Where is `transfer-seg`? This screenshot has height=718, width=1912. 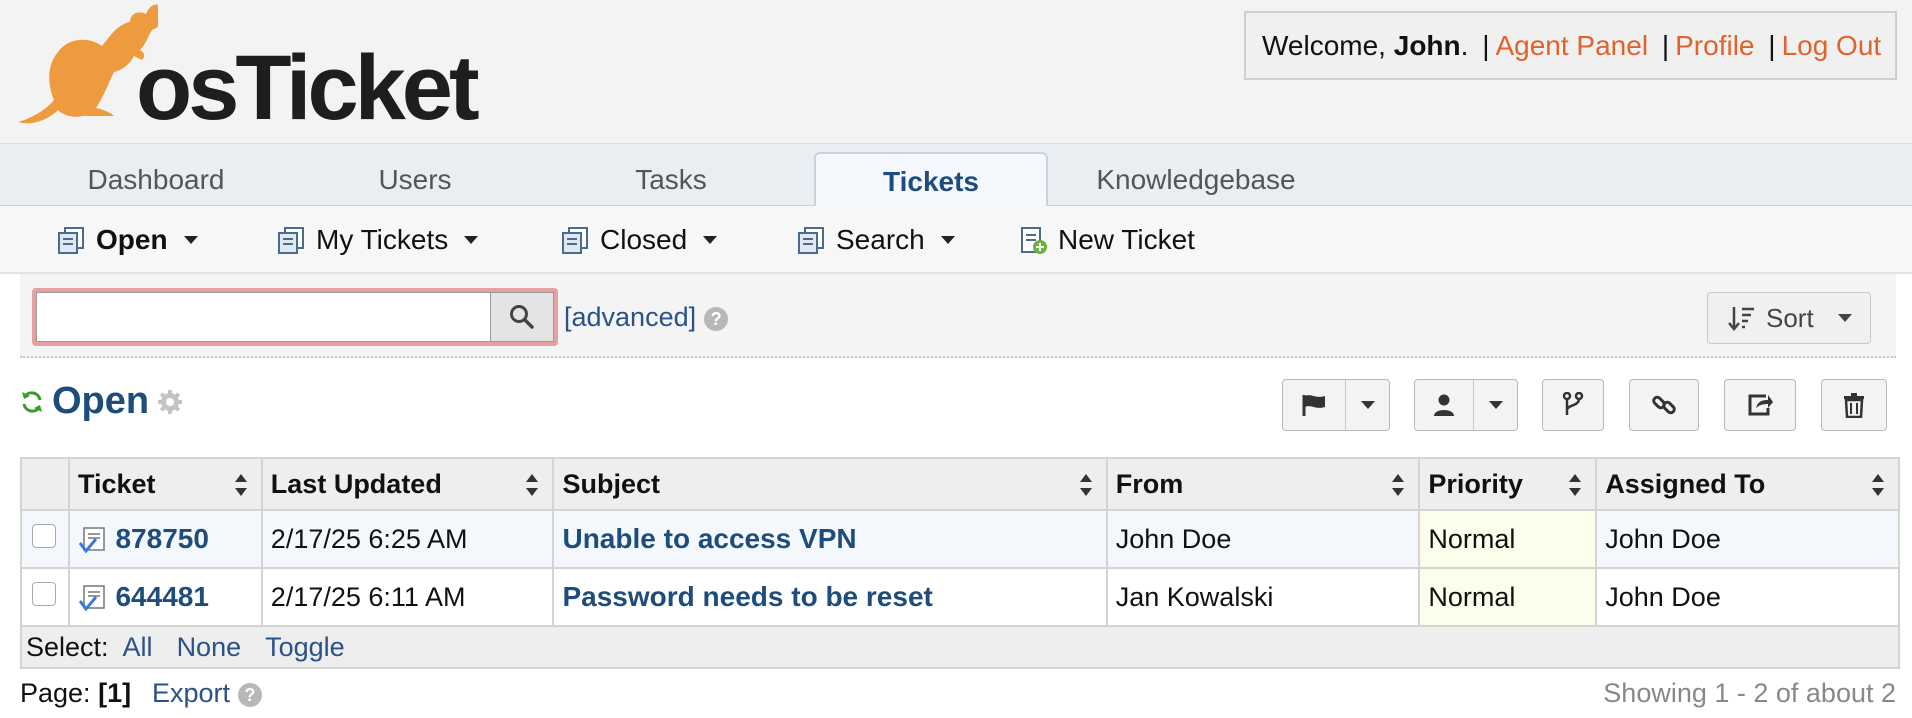 transfer-seg is located at coordinates (1760, 405).